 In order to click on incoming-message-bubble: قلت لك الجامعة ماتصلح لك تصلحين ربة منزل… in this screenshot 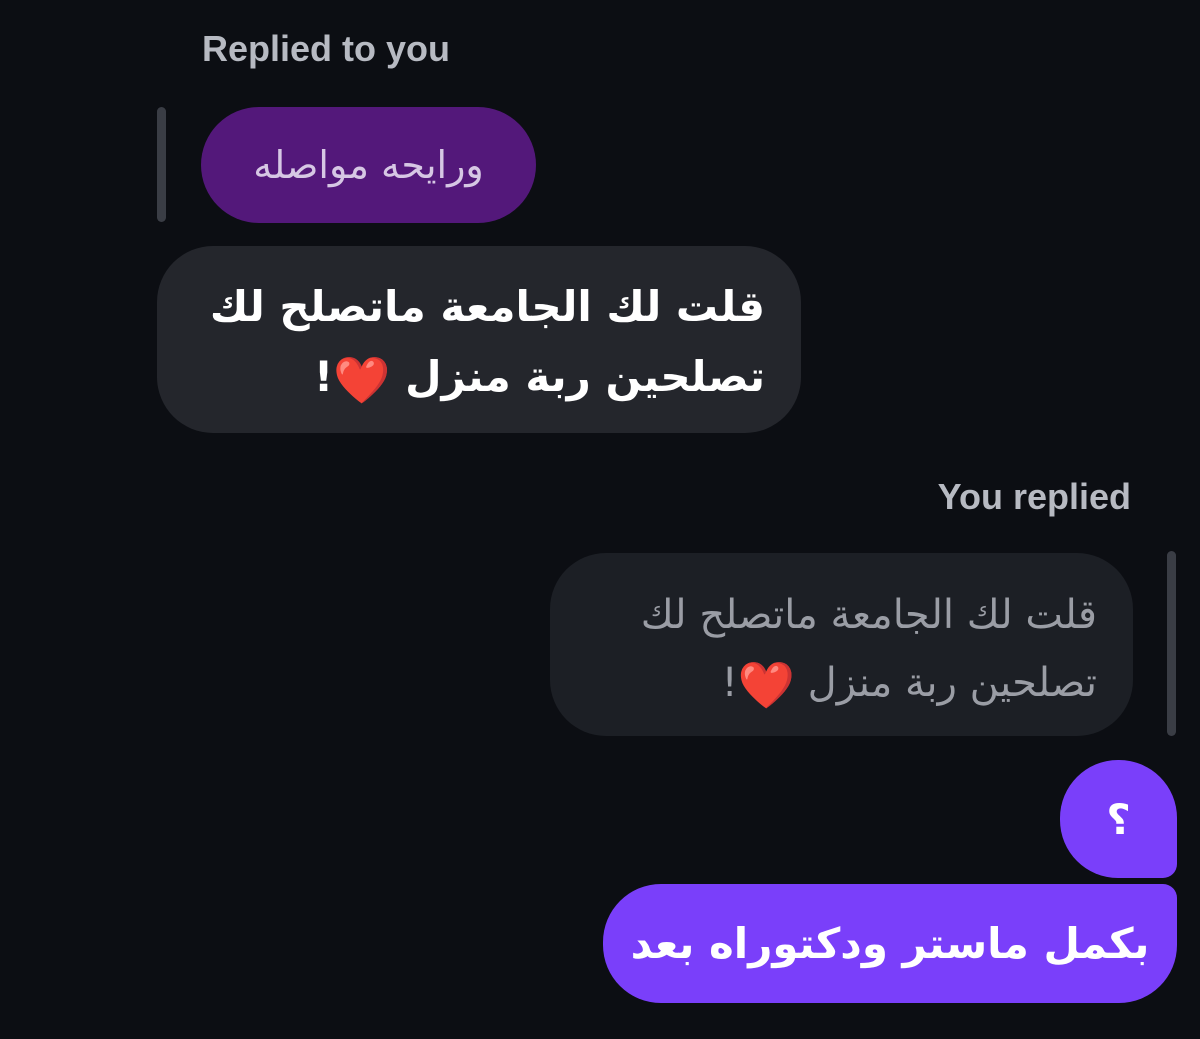, I will do `click(479, 339)`.